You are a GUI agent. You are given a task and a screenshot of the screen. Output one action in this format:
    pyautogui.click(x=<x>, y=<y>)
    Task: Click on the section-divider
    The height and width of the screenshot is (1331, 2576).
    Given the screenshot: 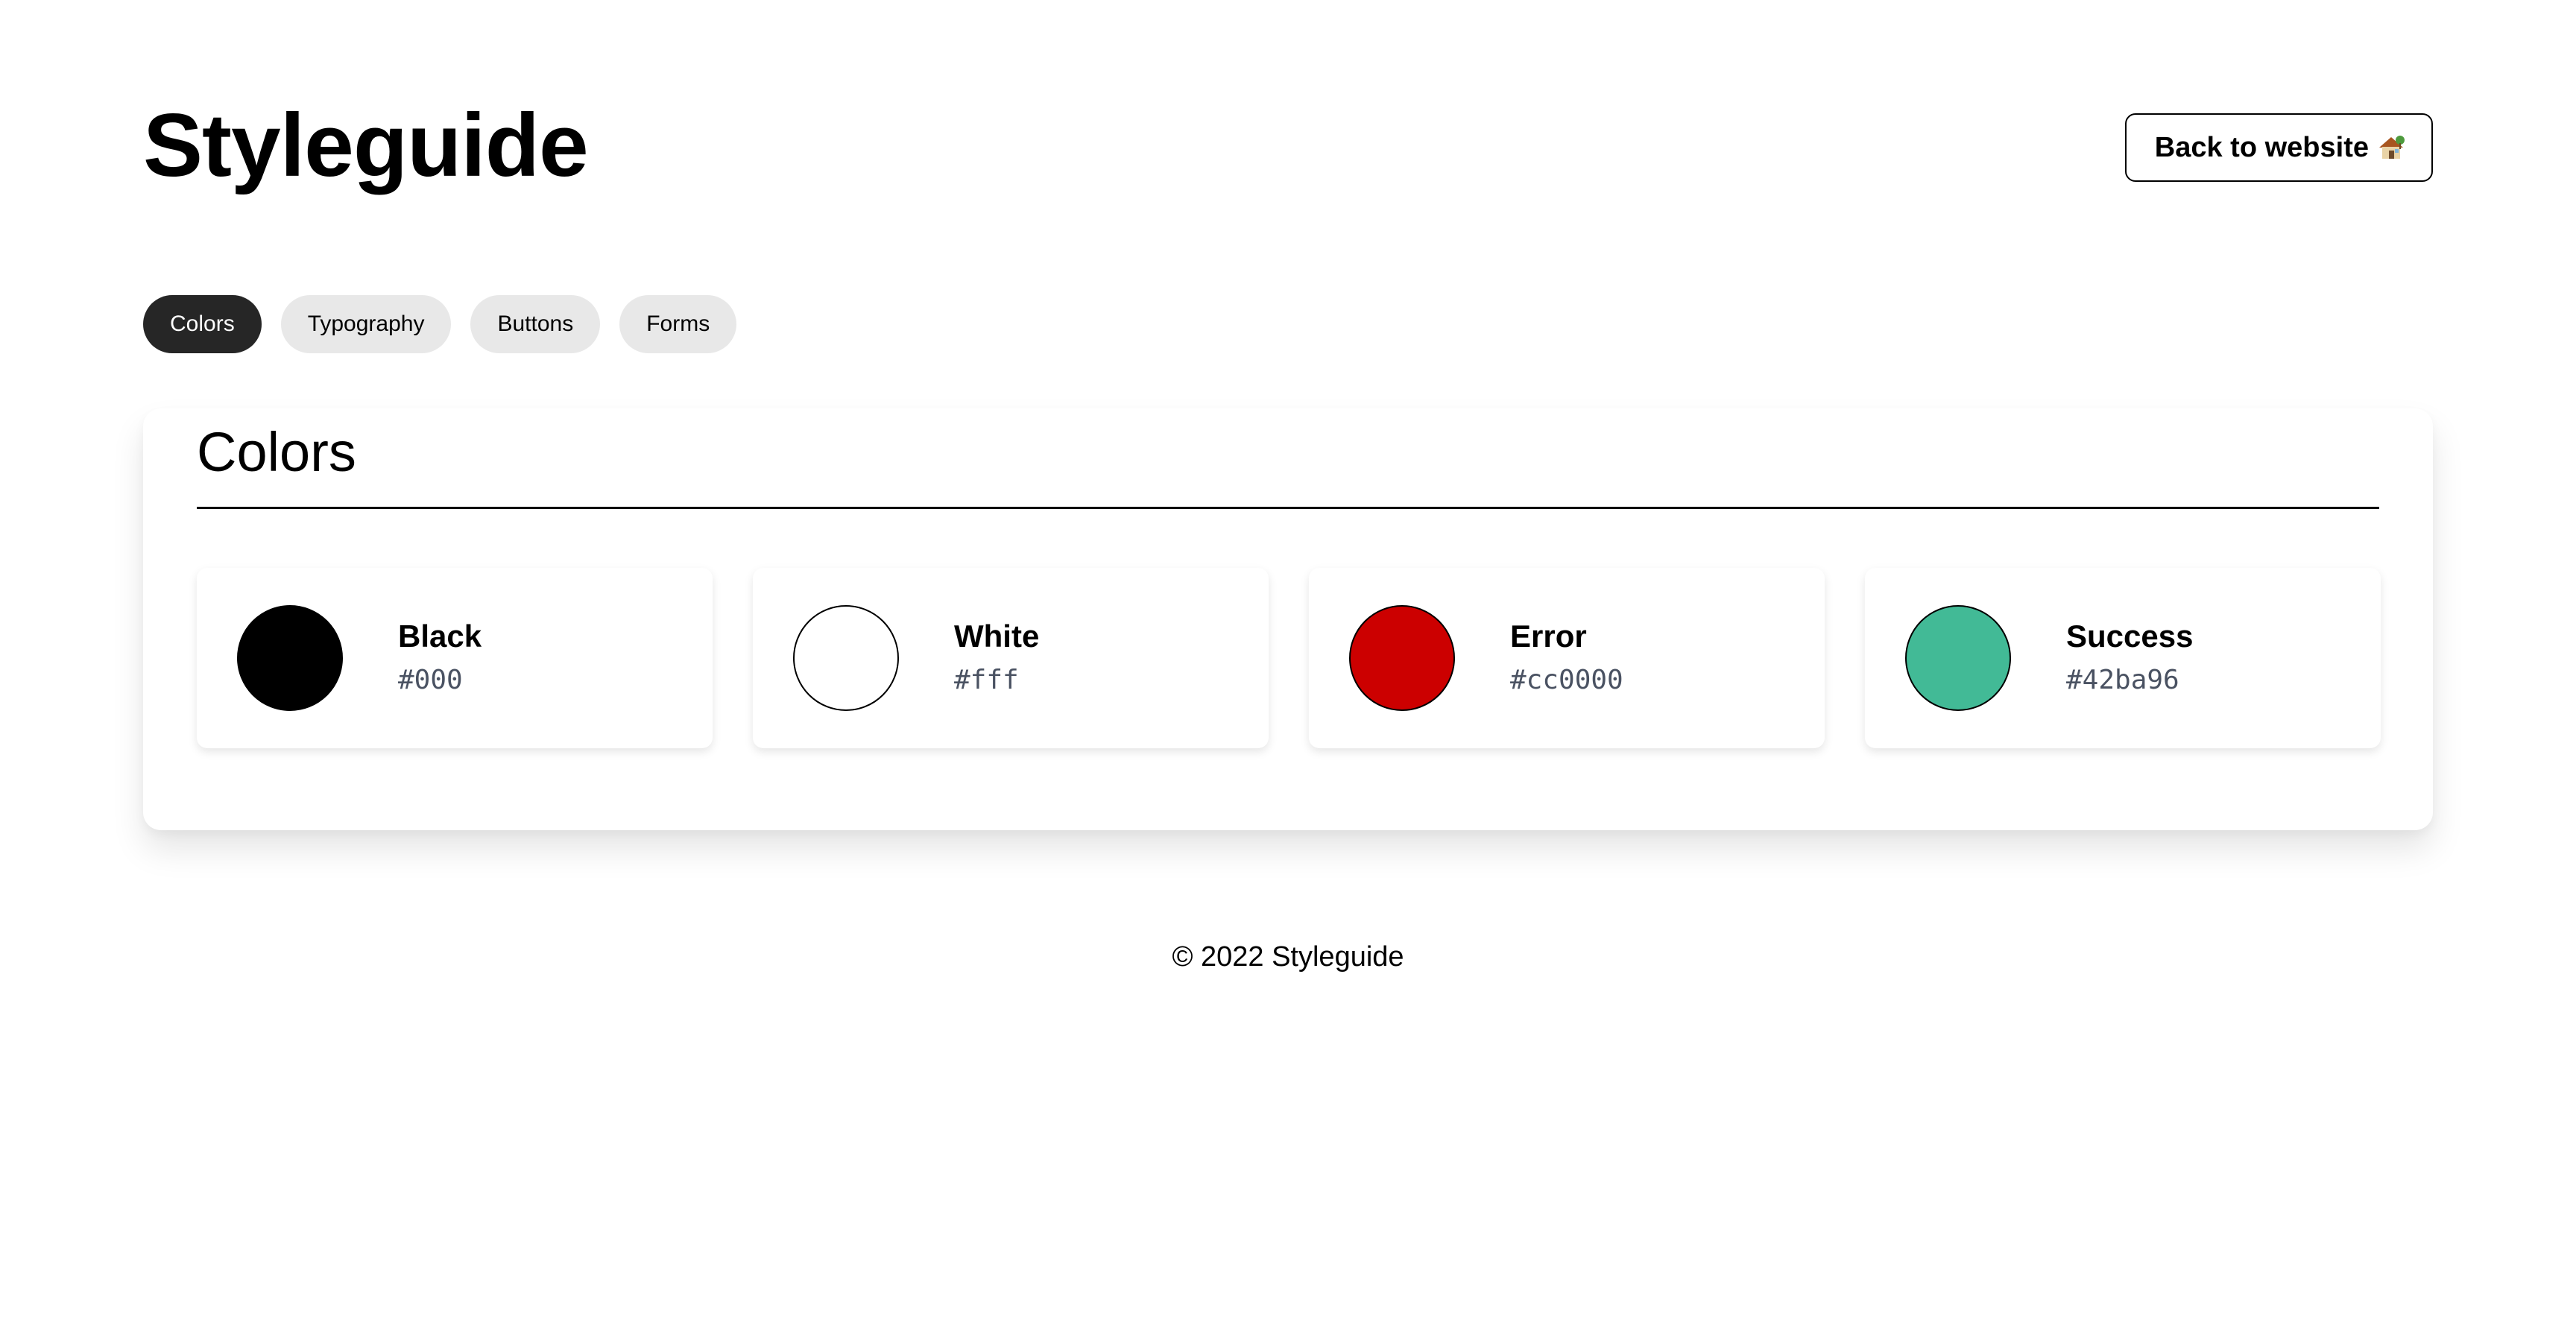 What is the action you would take?
    pyautogui.click(x=1288, y=508)
    